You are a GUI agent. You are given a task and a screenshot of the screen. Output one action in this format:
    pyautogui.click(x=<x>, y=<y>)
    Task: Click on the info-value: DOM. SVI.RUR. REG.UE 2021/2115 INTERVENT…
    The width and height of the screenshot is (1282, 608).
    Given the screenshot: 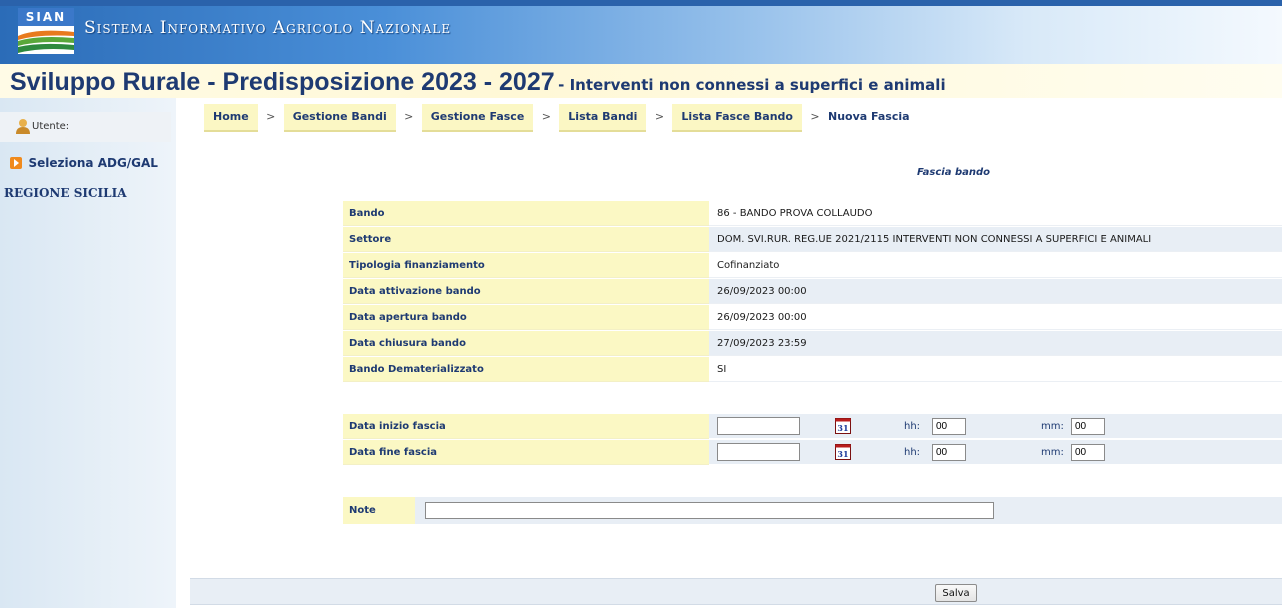 What is the action you would take?
    pyautogui.click(x=995, y=239)
    